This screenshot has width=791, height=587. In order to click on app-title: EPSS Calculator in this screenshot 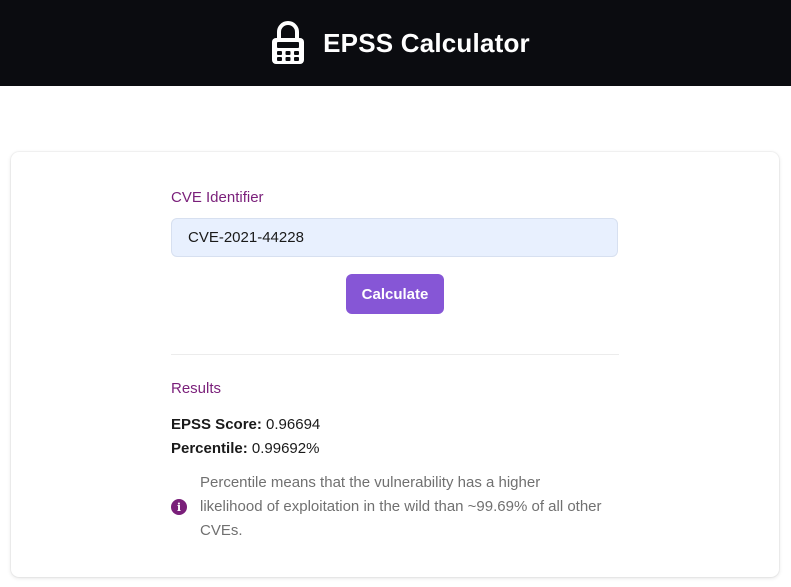, I will do `click(426, 42)`.